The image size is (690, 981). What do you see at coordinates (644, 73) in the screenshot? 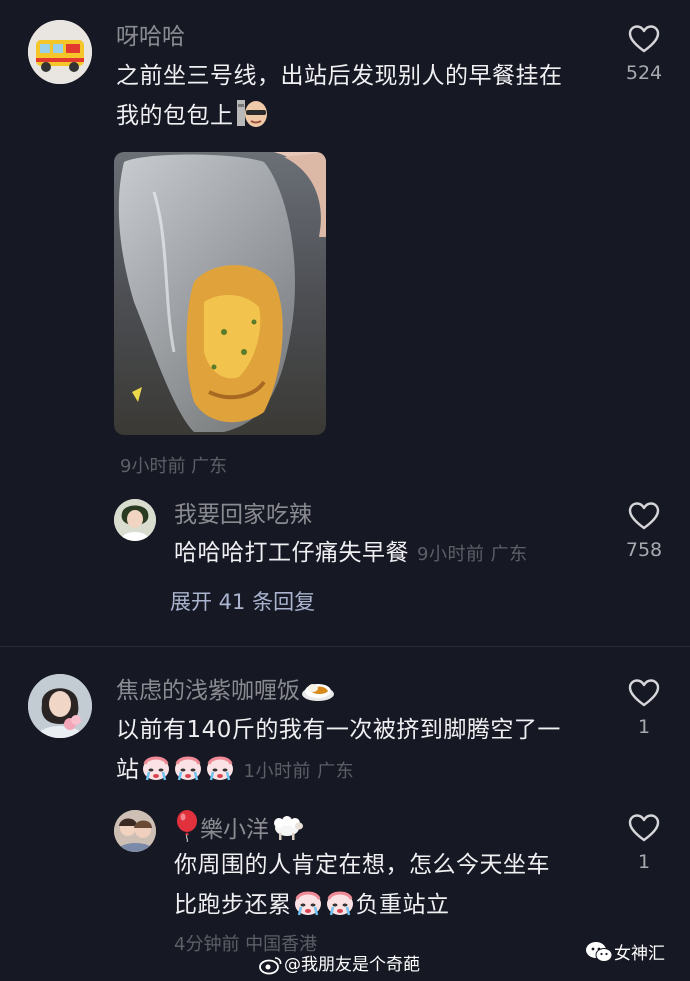
I see `like-count: 524` at bounding box center [644, 73].